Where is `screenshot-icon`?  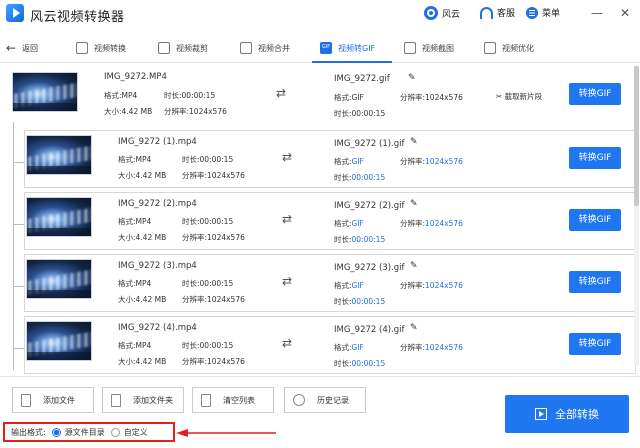
screenshot-icon is located at coordinates (410, 48).